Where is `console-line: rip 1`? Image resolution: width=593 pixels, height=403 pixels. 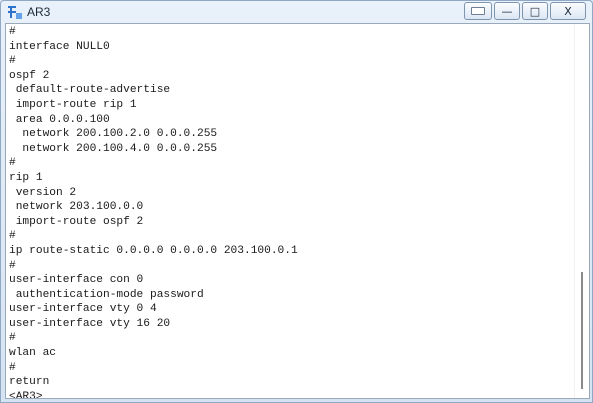
console-line: rip 1 is located at coordinates (26, 177).